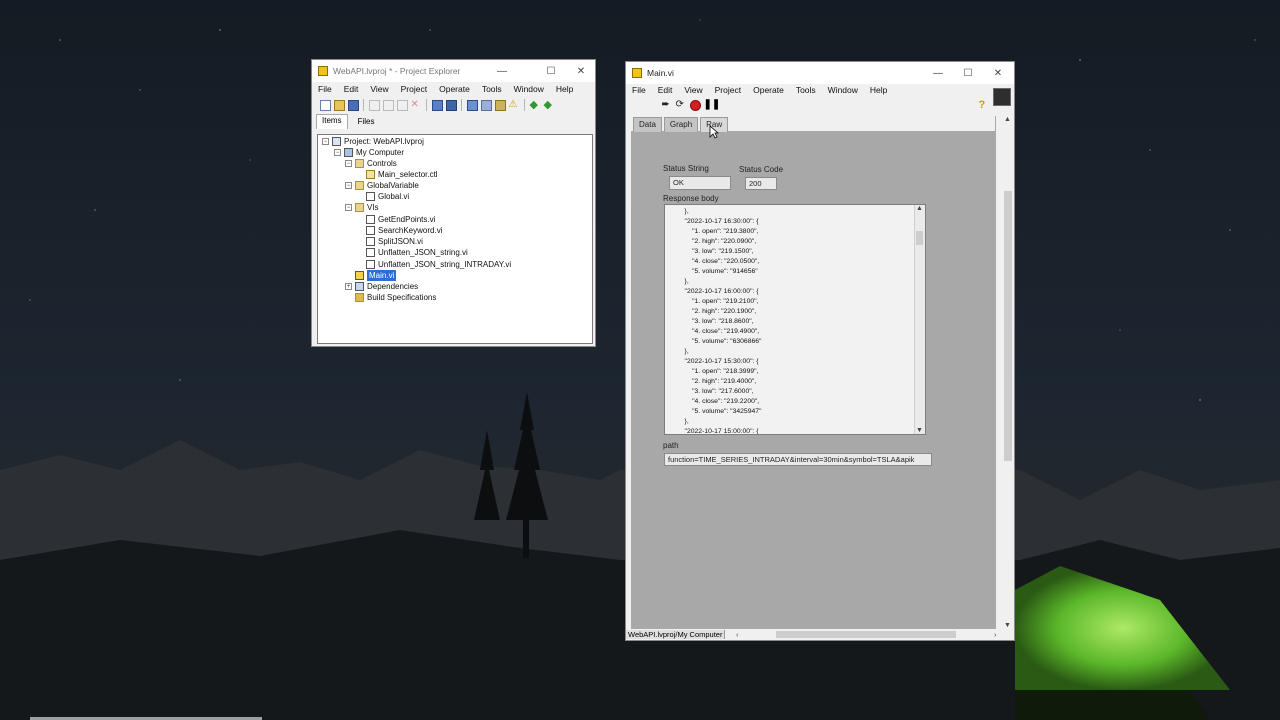  Describe the element at coordinates (395, 297) in the screenshot. I see `tree-item-build-specifications: Build Specifications` at that location.